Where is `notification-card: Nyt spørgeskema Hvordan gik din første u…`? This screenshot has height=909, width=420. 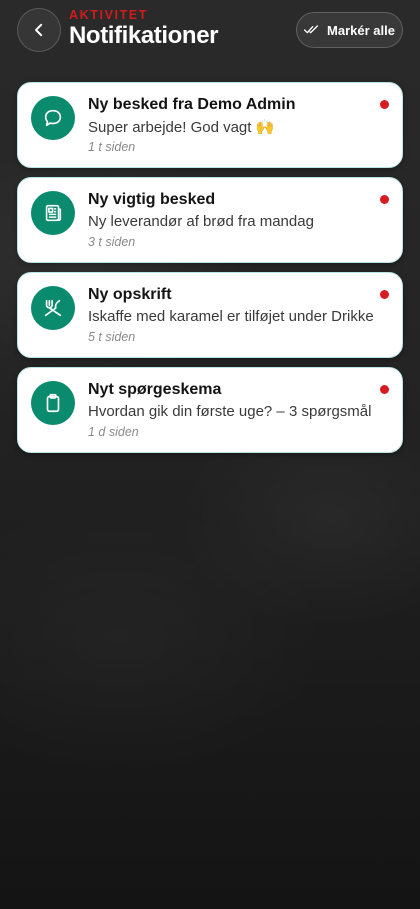
notification-card: Nyt spørgeskema Hvordan gik din første u… is located at coordinates (210, 410).